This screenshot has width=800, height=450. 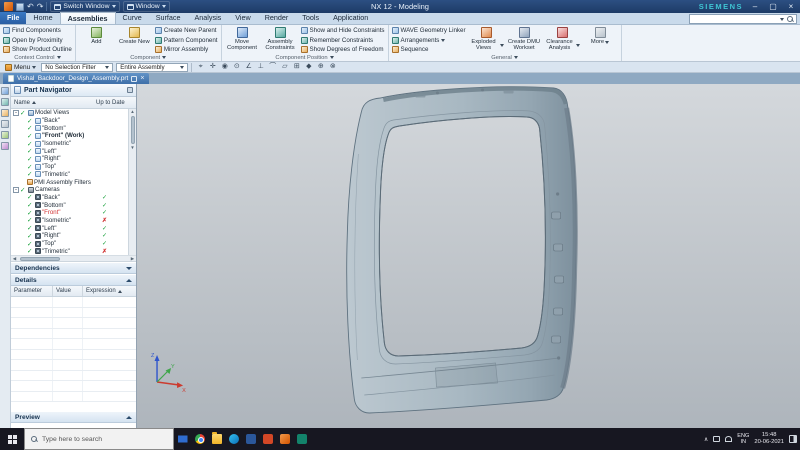 What do you see at coordinates (96, 35) in the screenshot?
I see `add-component-button: Add` at bounding box center [96, 35].